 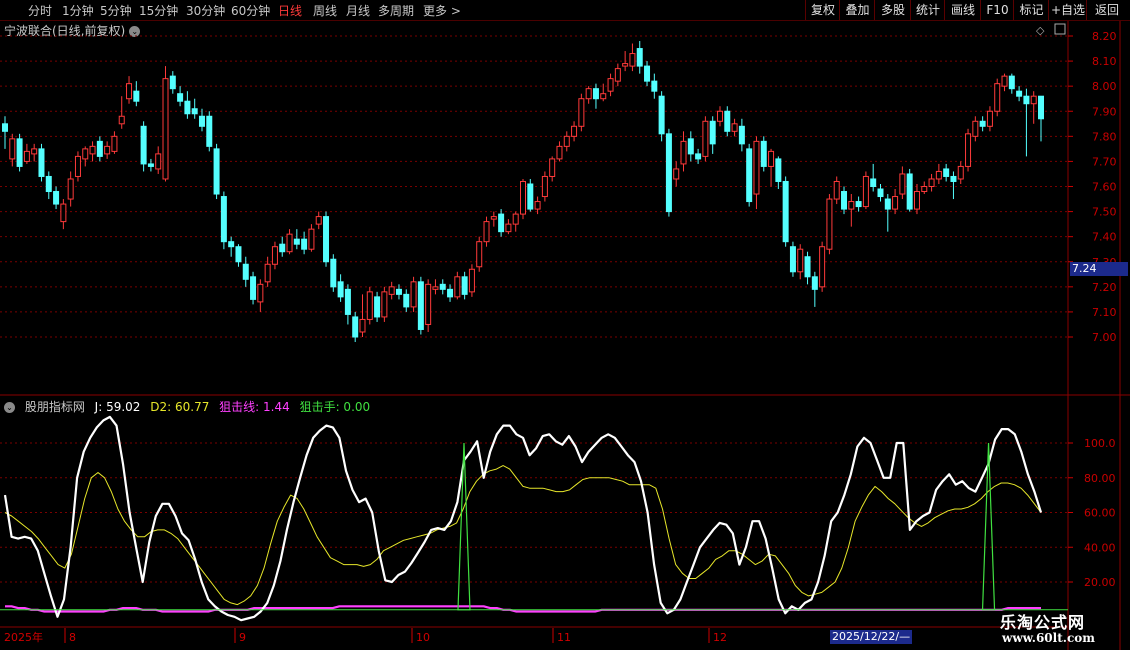 What do you see at coordinates (423, 637) in the screenshot?
I see `date-label-3: 10` at bounding box center [423, 637].